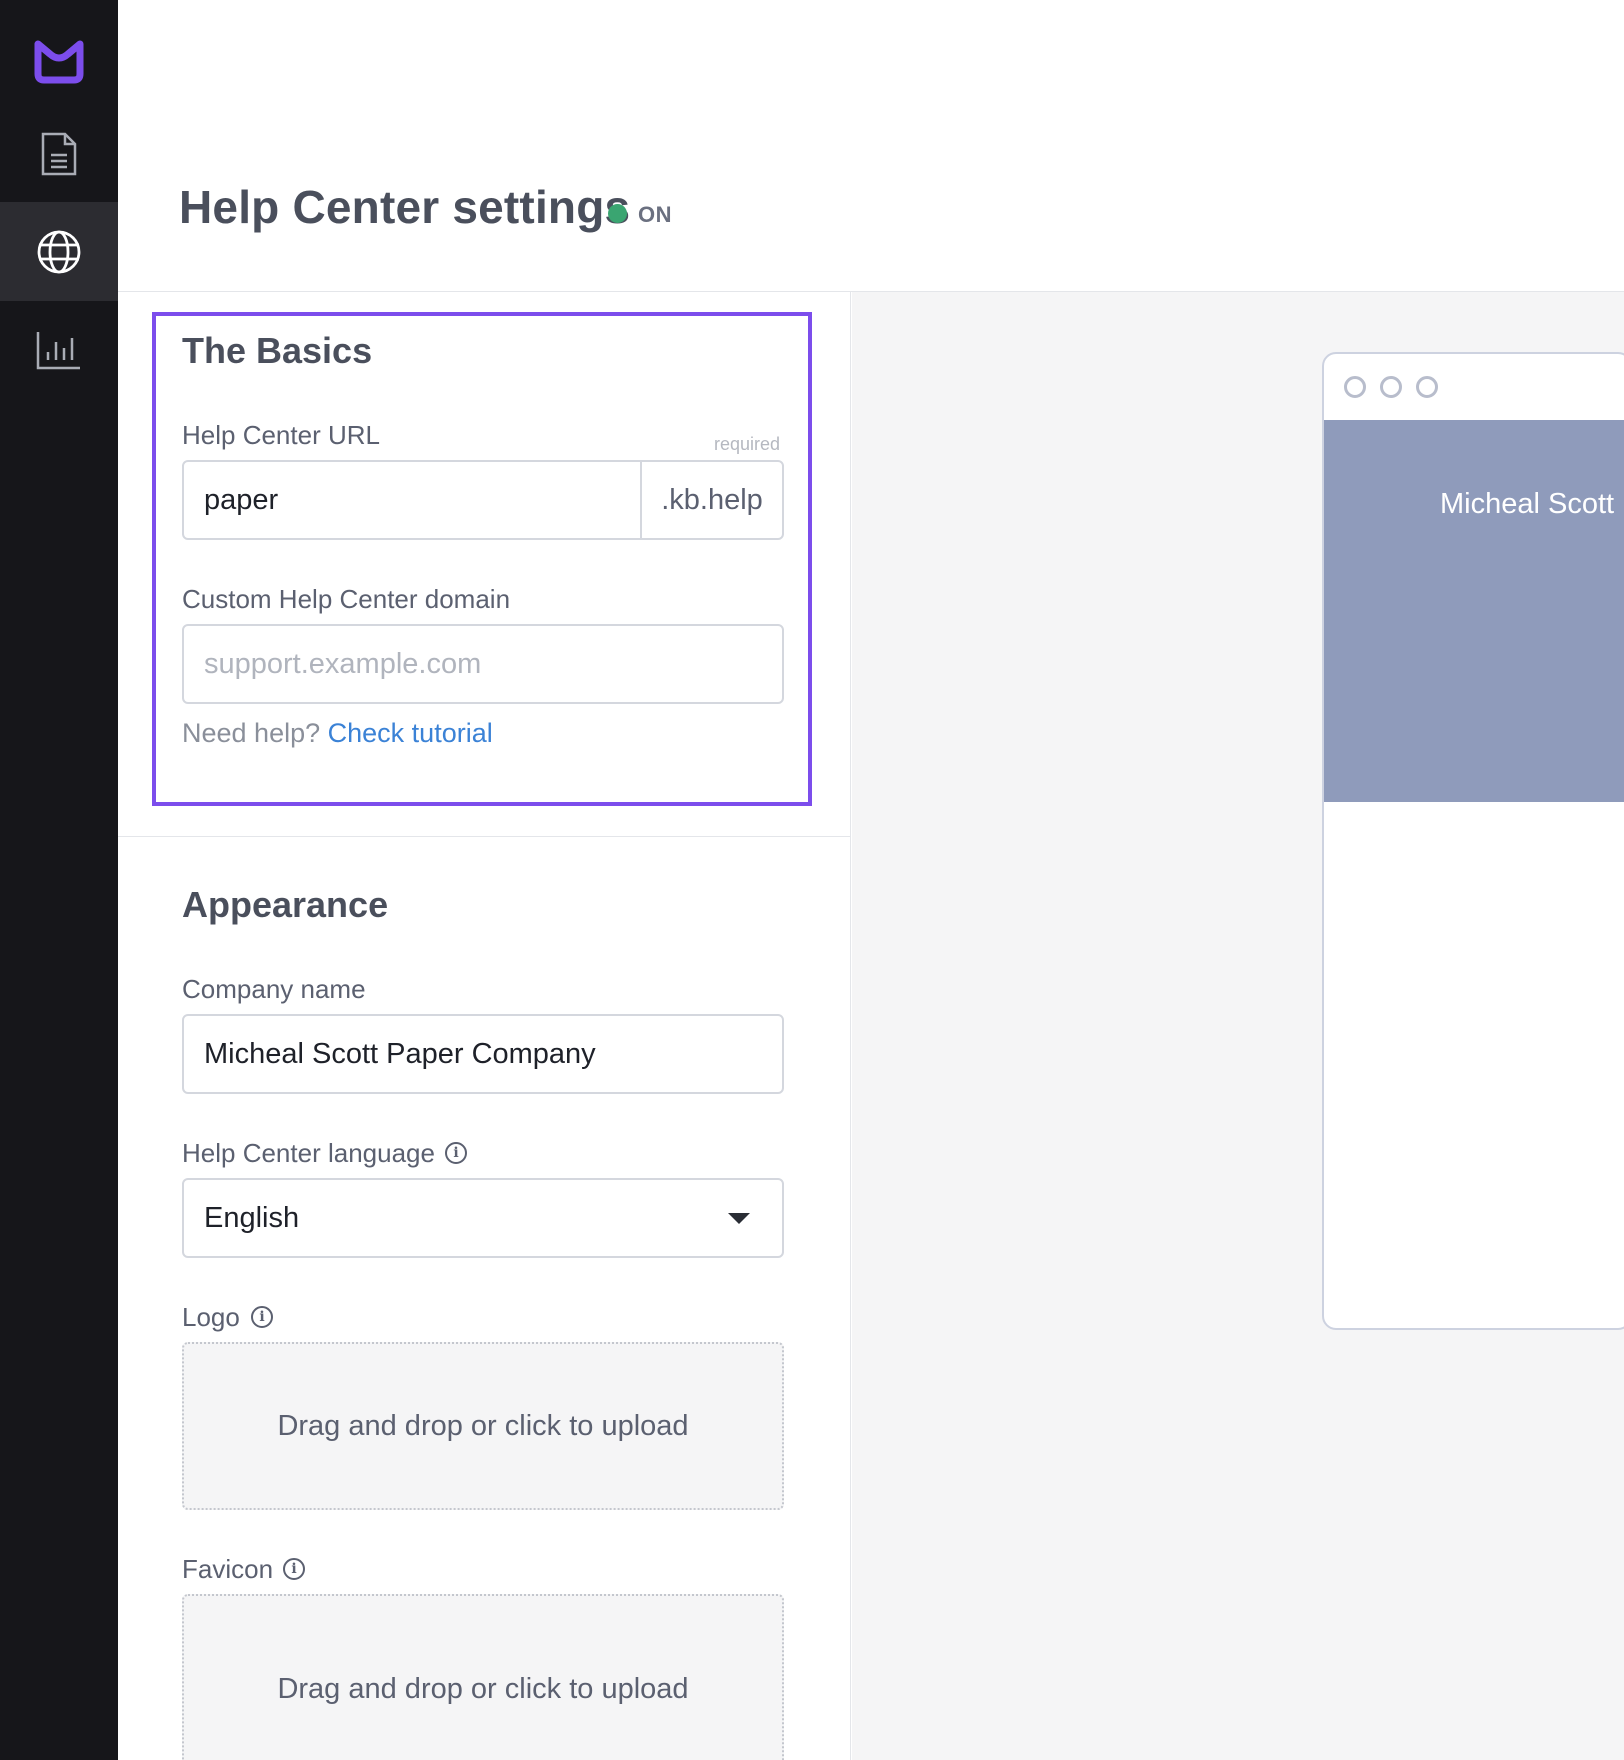  I want to click on check-tutorial-link: Check tutorial, so click(410, 733).